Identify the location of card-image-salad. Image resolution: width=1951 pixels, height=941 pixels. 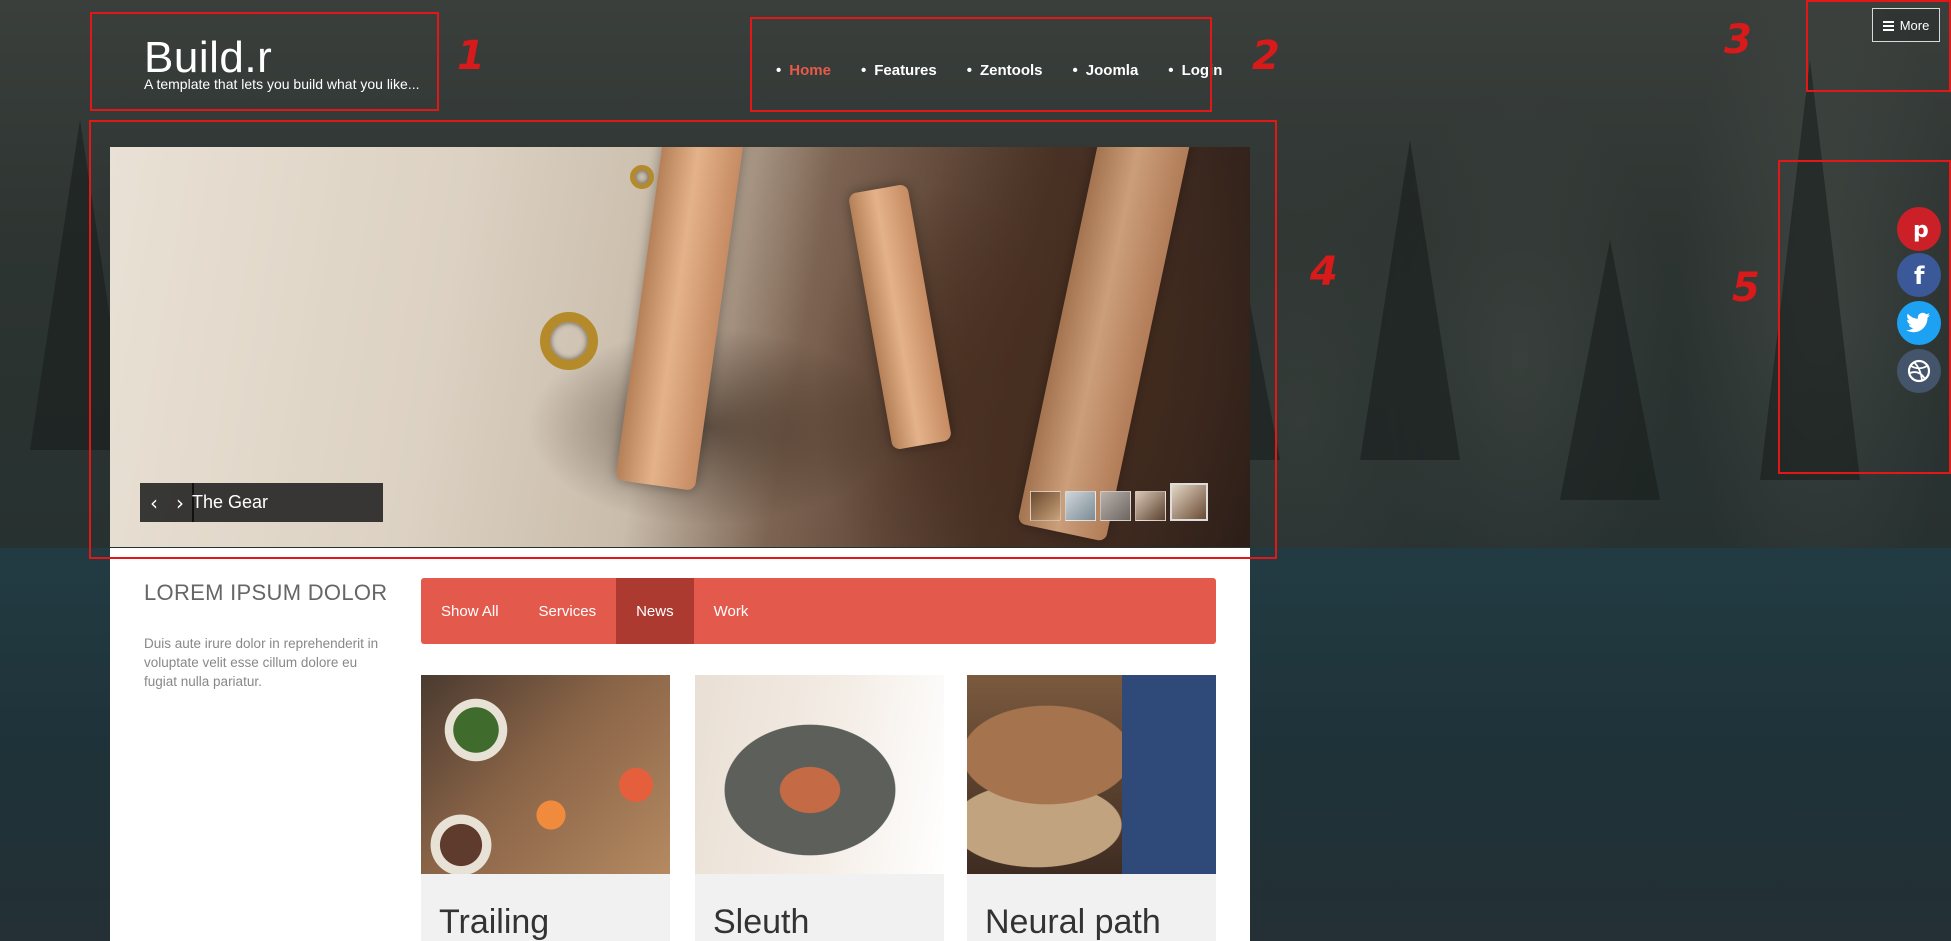
(545, 774).